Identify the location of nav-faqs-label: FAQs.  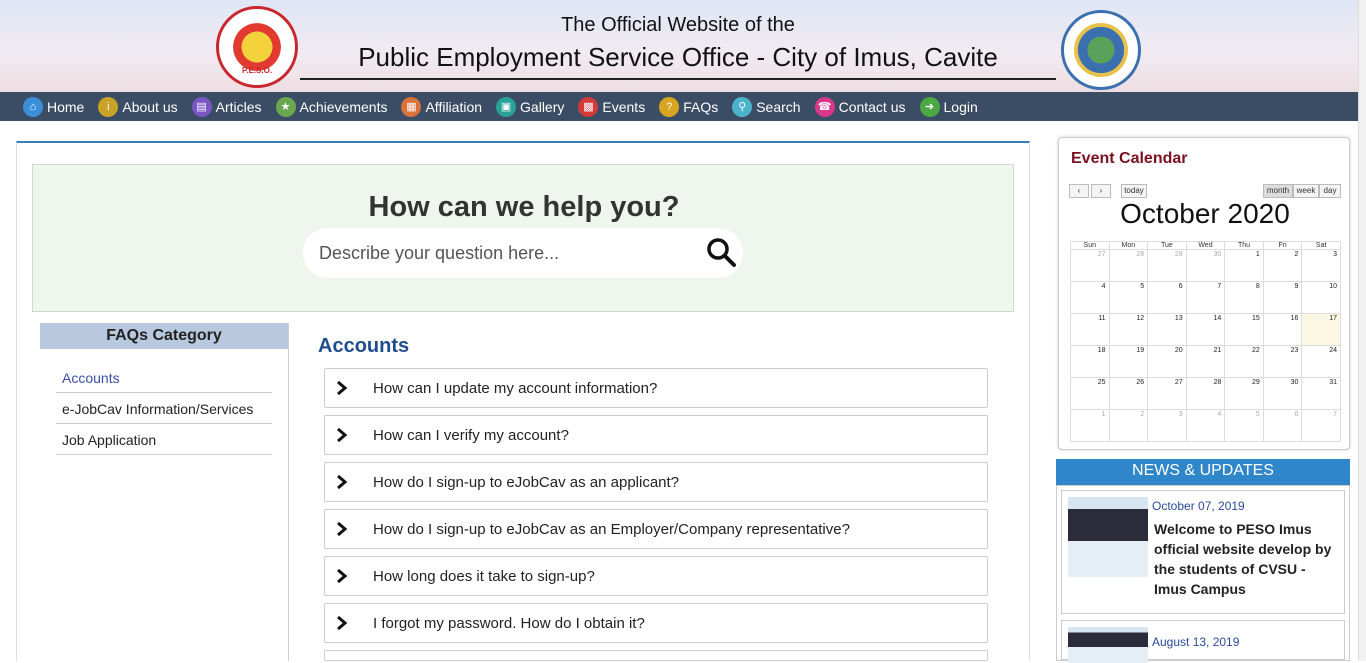
(701, 106).